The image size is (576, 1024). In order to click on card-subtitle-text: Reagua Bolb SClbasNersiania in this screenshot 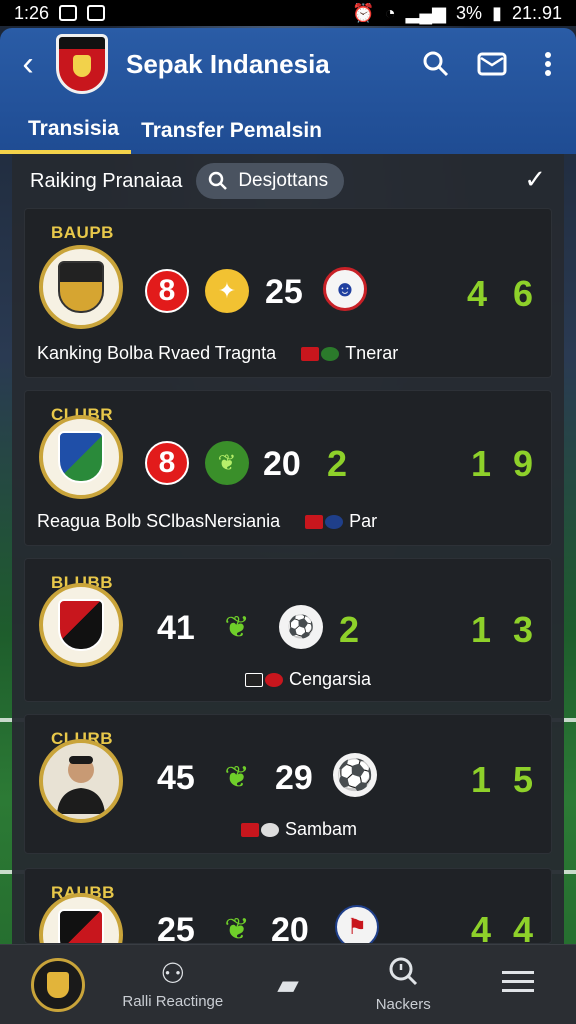, I will do `click(159, 521)`.